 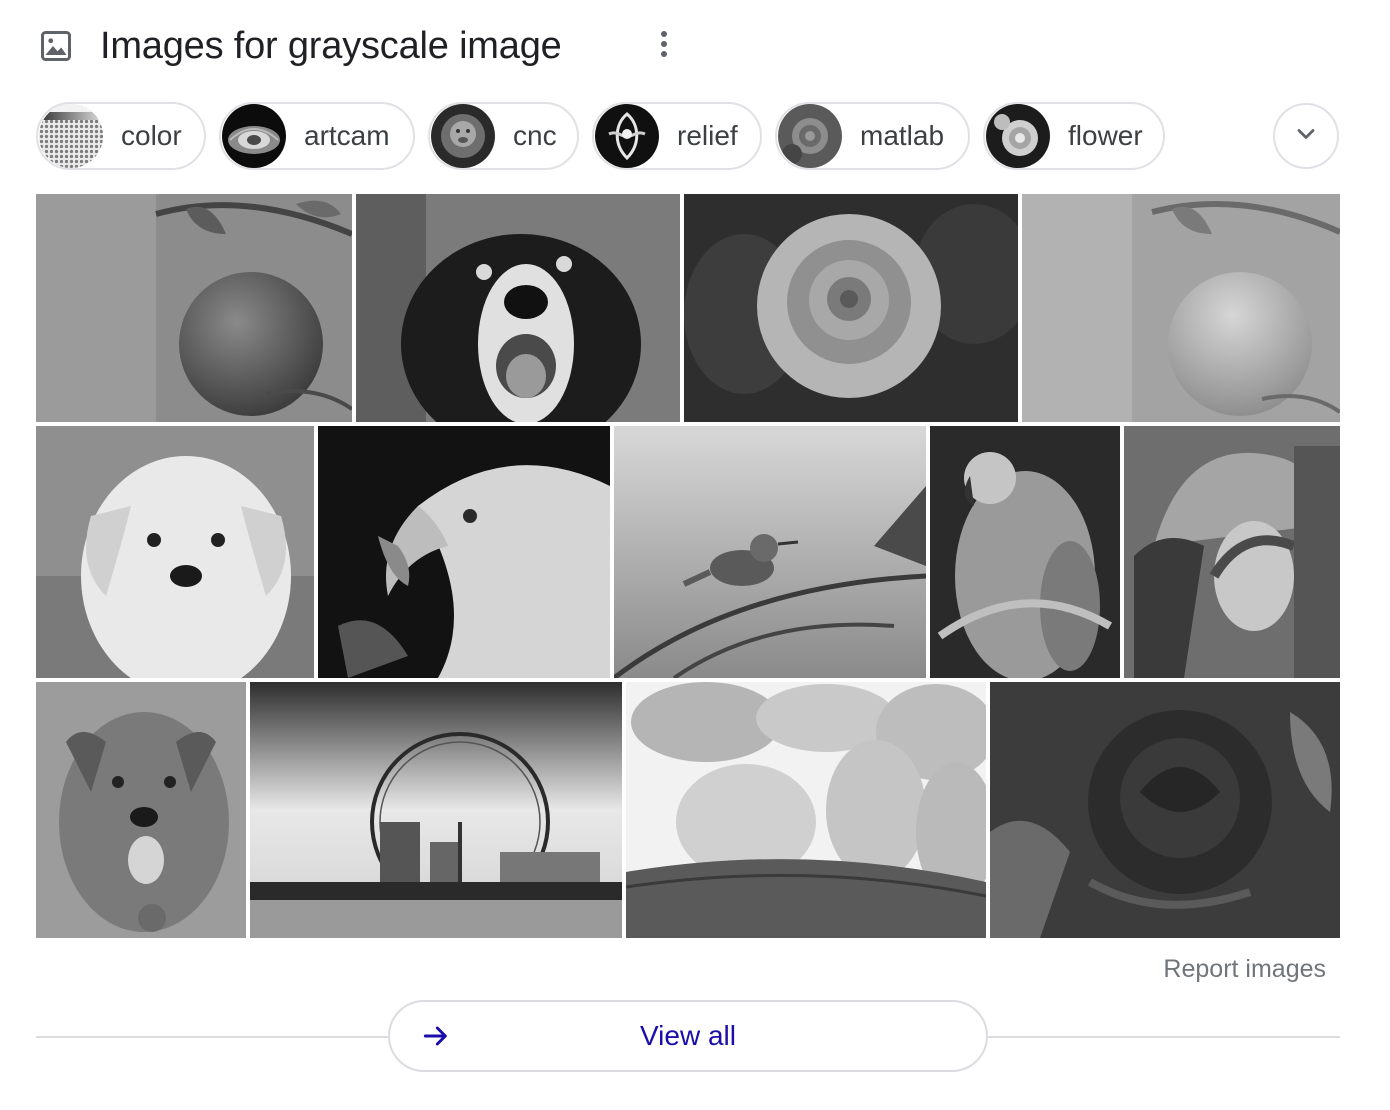 What do you see at coordinates (194, 308) in the screenshot?
I see `image-result-apple` at bounding box center [194, 308].